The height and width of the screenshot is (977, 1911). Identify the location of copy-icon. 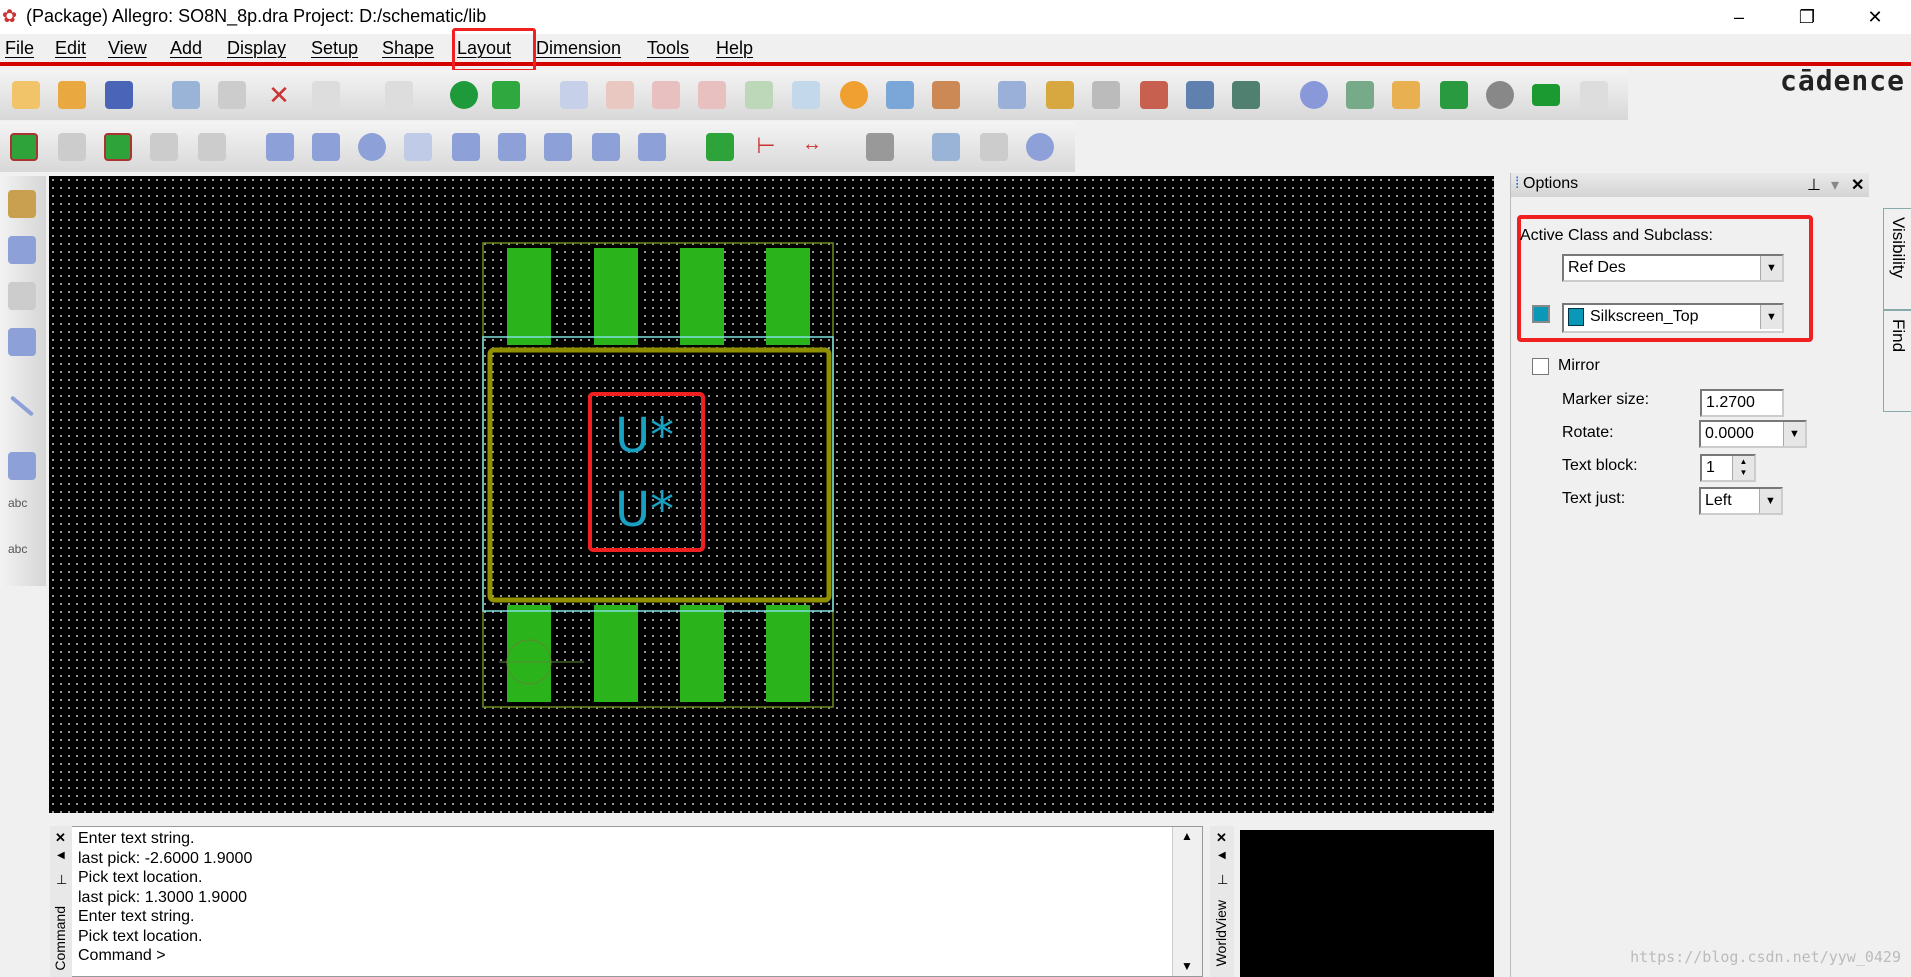
(232, 95).